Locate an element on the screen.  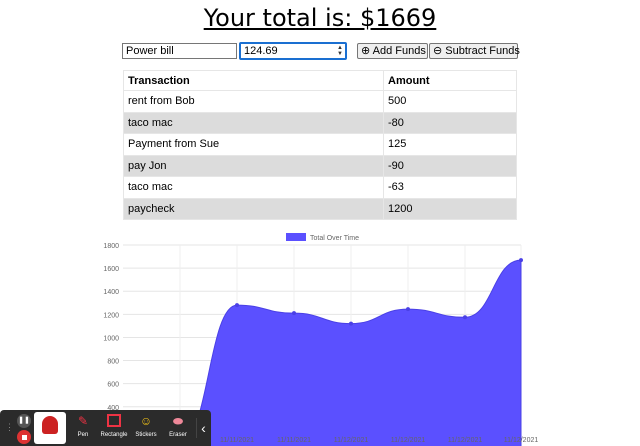
rectangle-icon is located at coordinates (114, 421).